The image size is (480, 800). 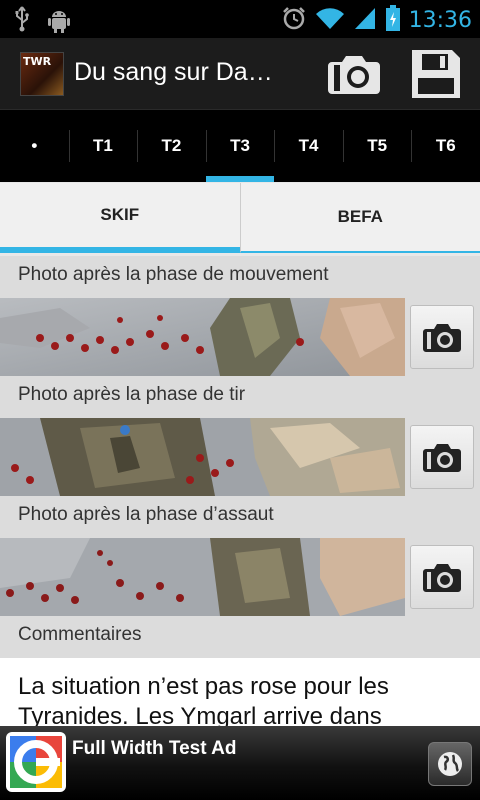 I want to click on save-icon, so click(x=436, y=74).